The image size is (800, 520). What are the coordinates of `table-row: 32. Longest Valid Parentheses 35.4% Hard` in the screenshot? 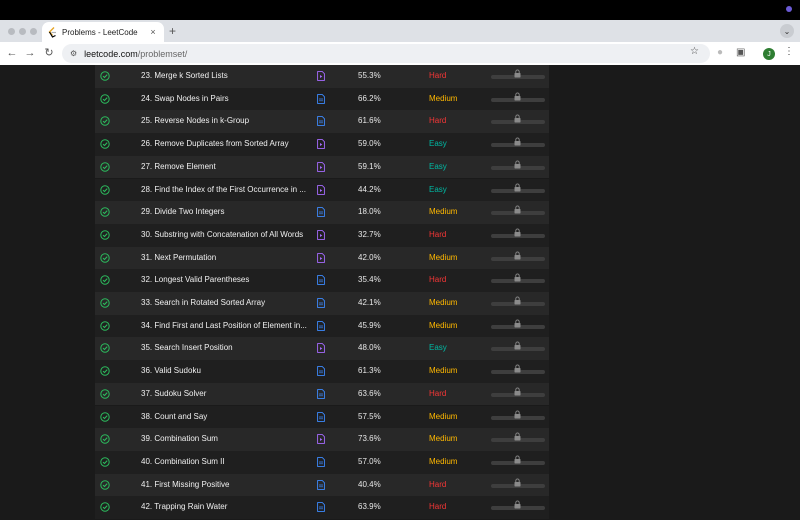 It's located at (322, 280).